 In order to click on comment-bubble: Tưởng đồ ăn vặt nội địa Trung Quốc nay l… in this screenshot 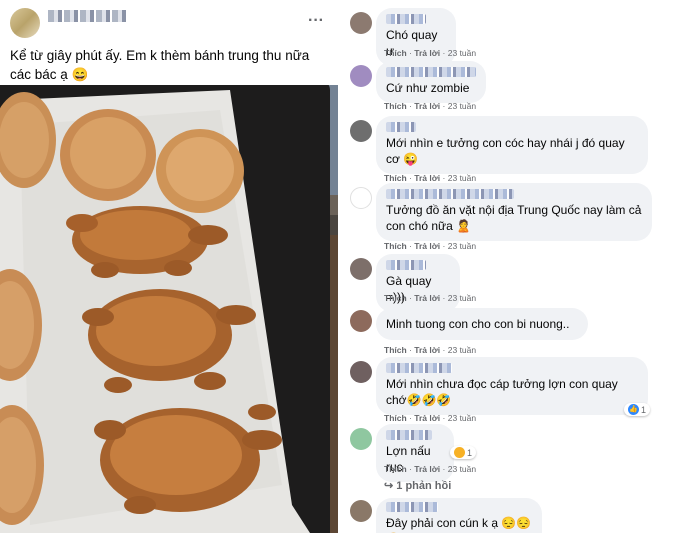, I will do `click(514, 212)`.